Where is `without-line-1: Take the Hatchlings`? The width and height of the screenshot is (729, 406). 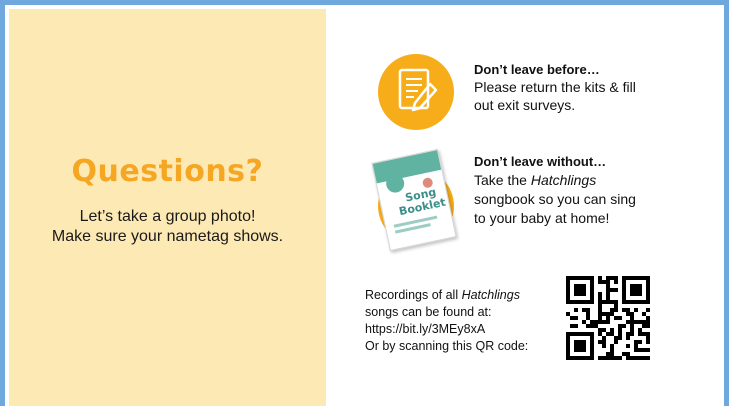 without-line-1: Take the Hatchlings is located at coordinates (535, 180).